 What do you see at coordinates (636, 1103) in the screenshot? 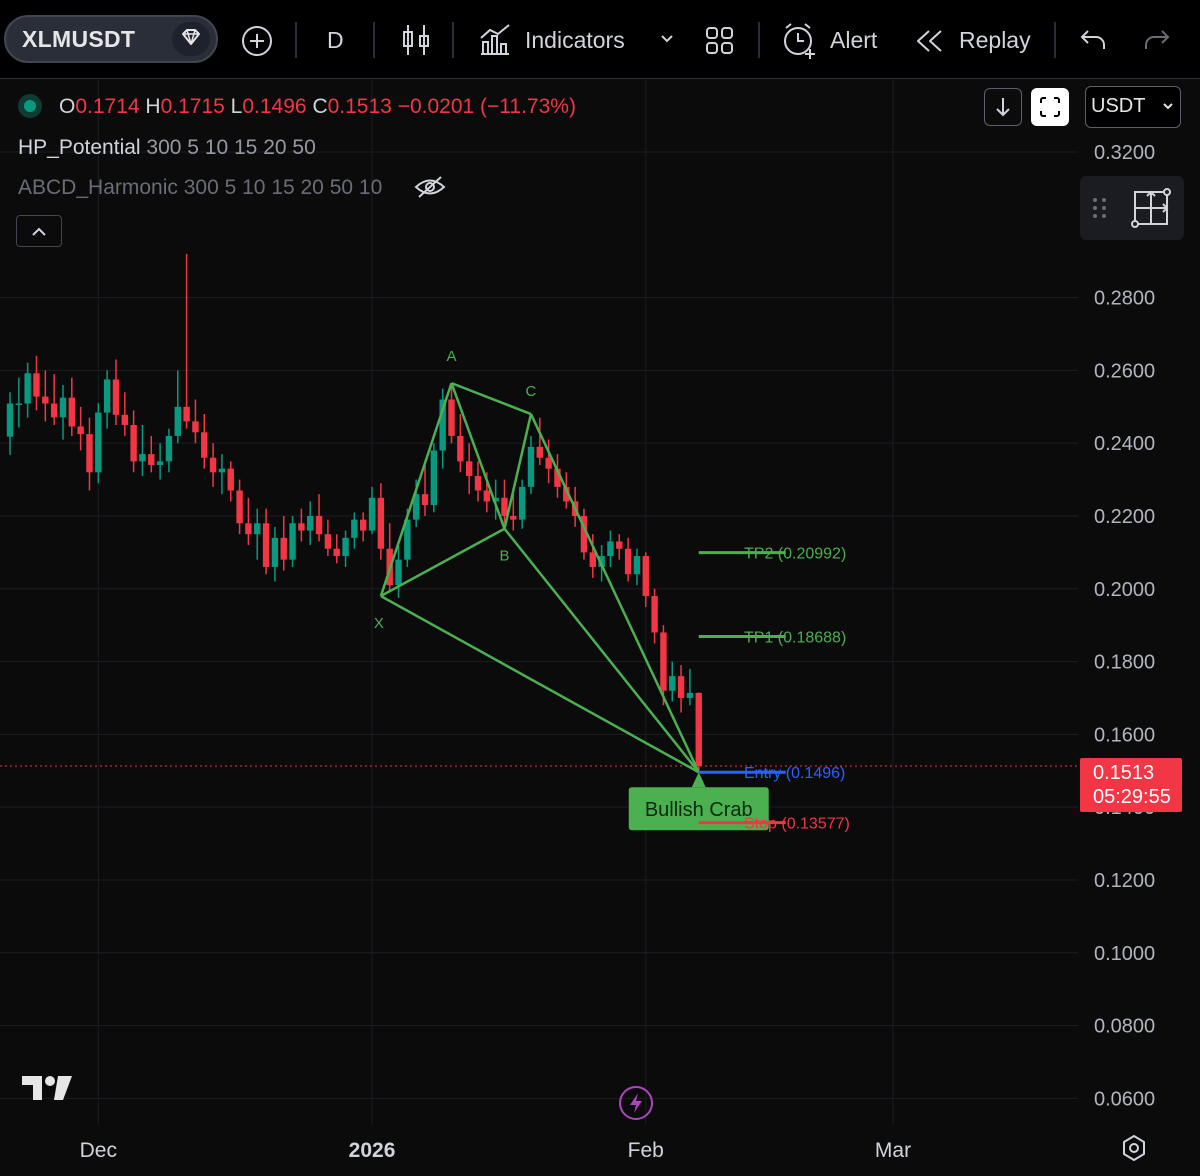
I see `lightning-icon` at bounding box center [636, 1103].